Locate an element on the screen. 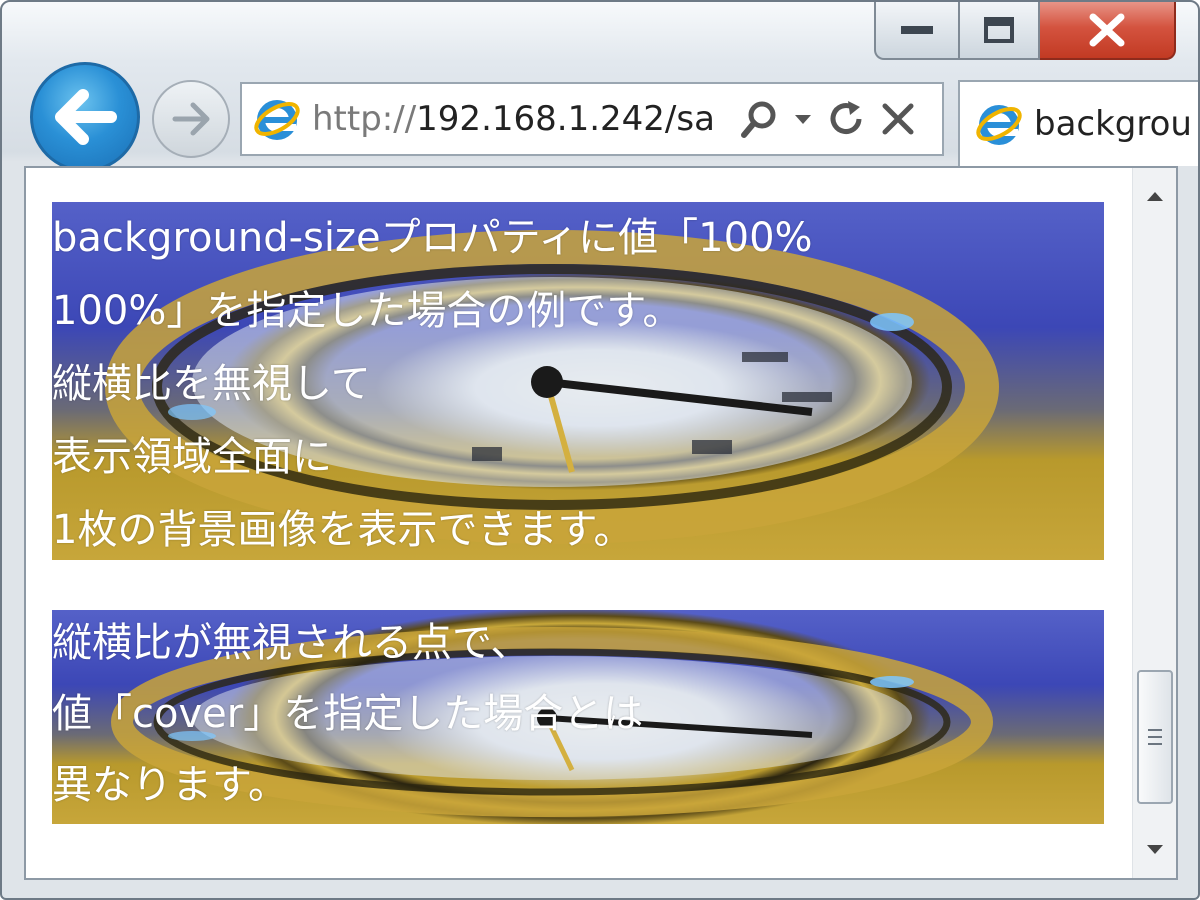  scrollbar-thumb is located at coordinates (1155, 737).